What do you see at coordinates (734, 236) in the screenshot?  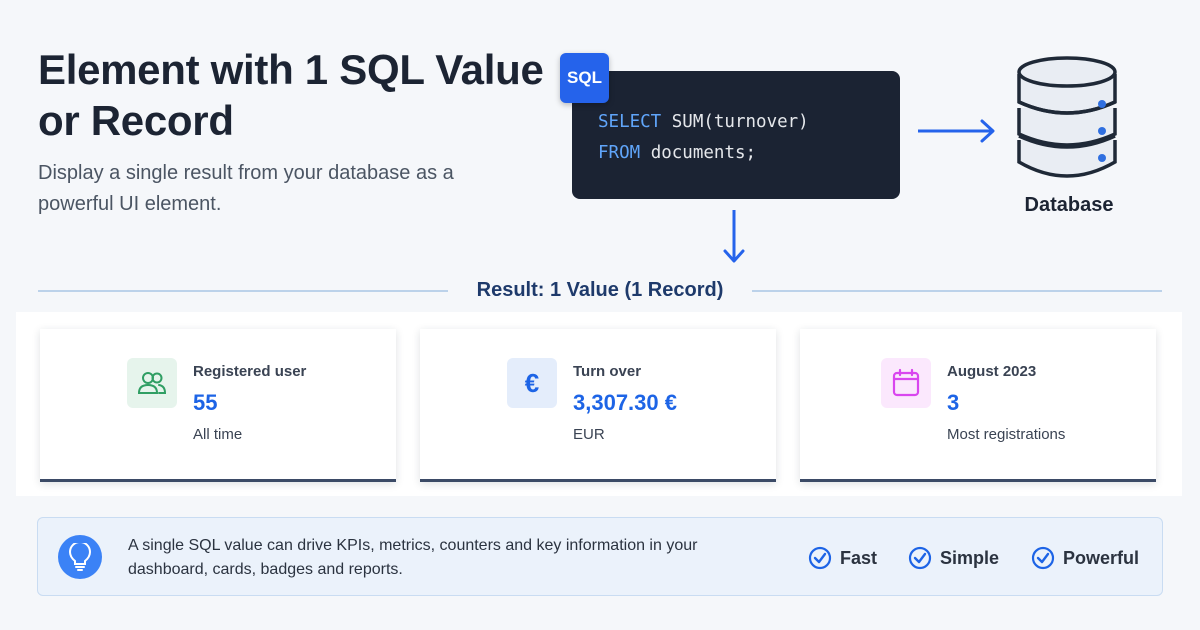 I see `arrow-down-icon` at bounding box center [734, 236].